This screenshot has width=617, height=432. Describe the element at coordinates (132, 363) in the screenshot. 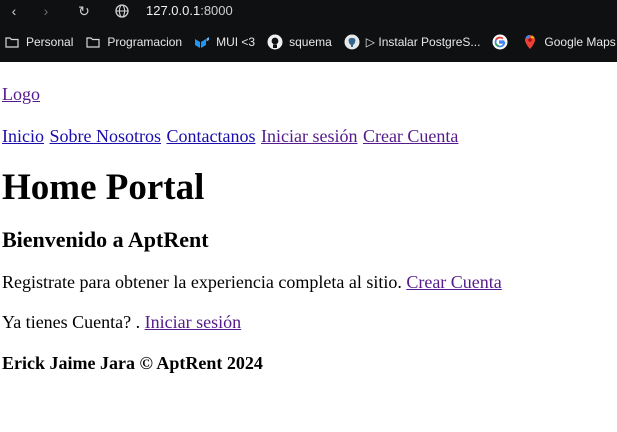

I see `footer-text: Erick Jaime Jara © AptRent 2024` at that location.